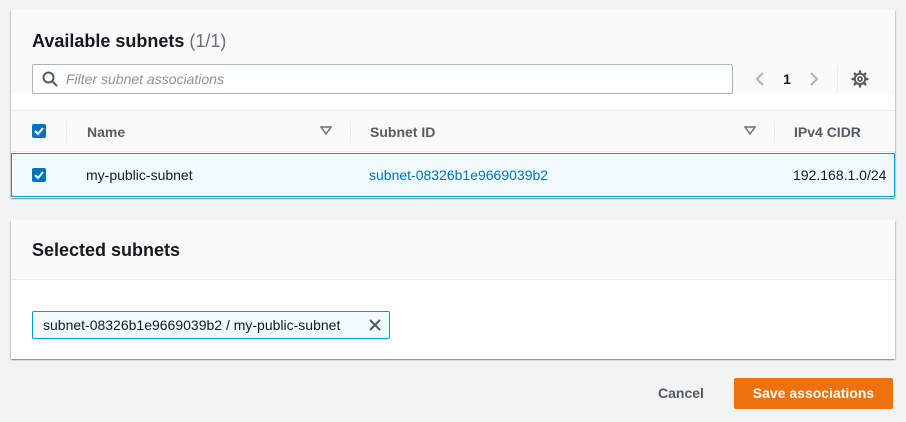 This screenshot has width=906, height=422. I want to click on available-subnets-title-text: Available subnets, so click(108, 41).